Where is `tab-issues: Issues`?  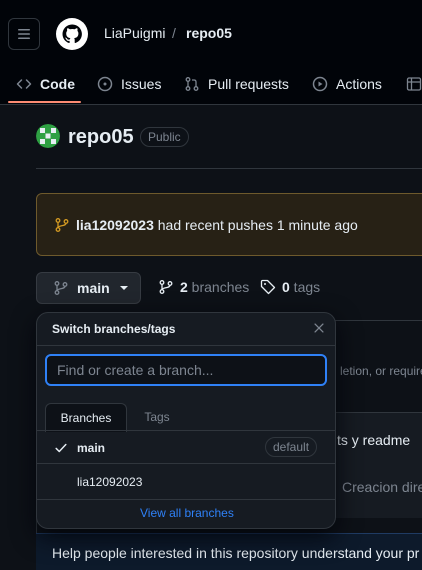
tab-issues: Issues is located at coordinates (129, 84).